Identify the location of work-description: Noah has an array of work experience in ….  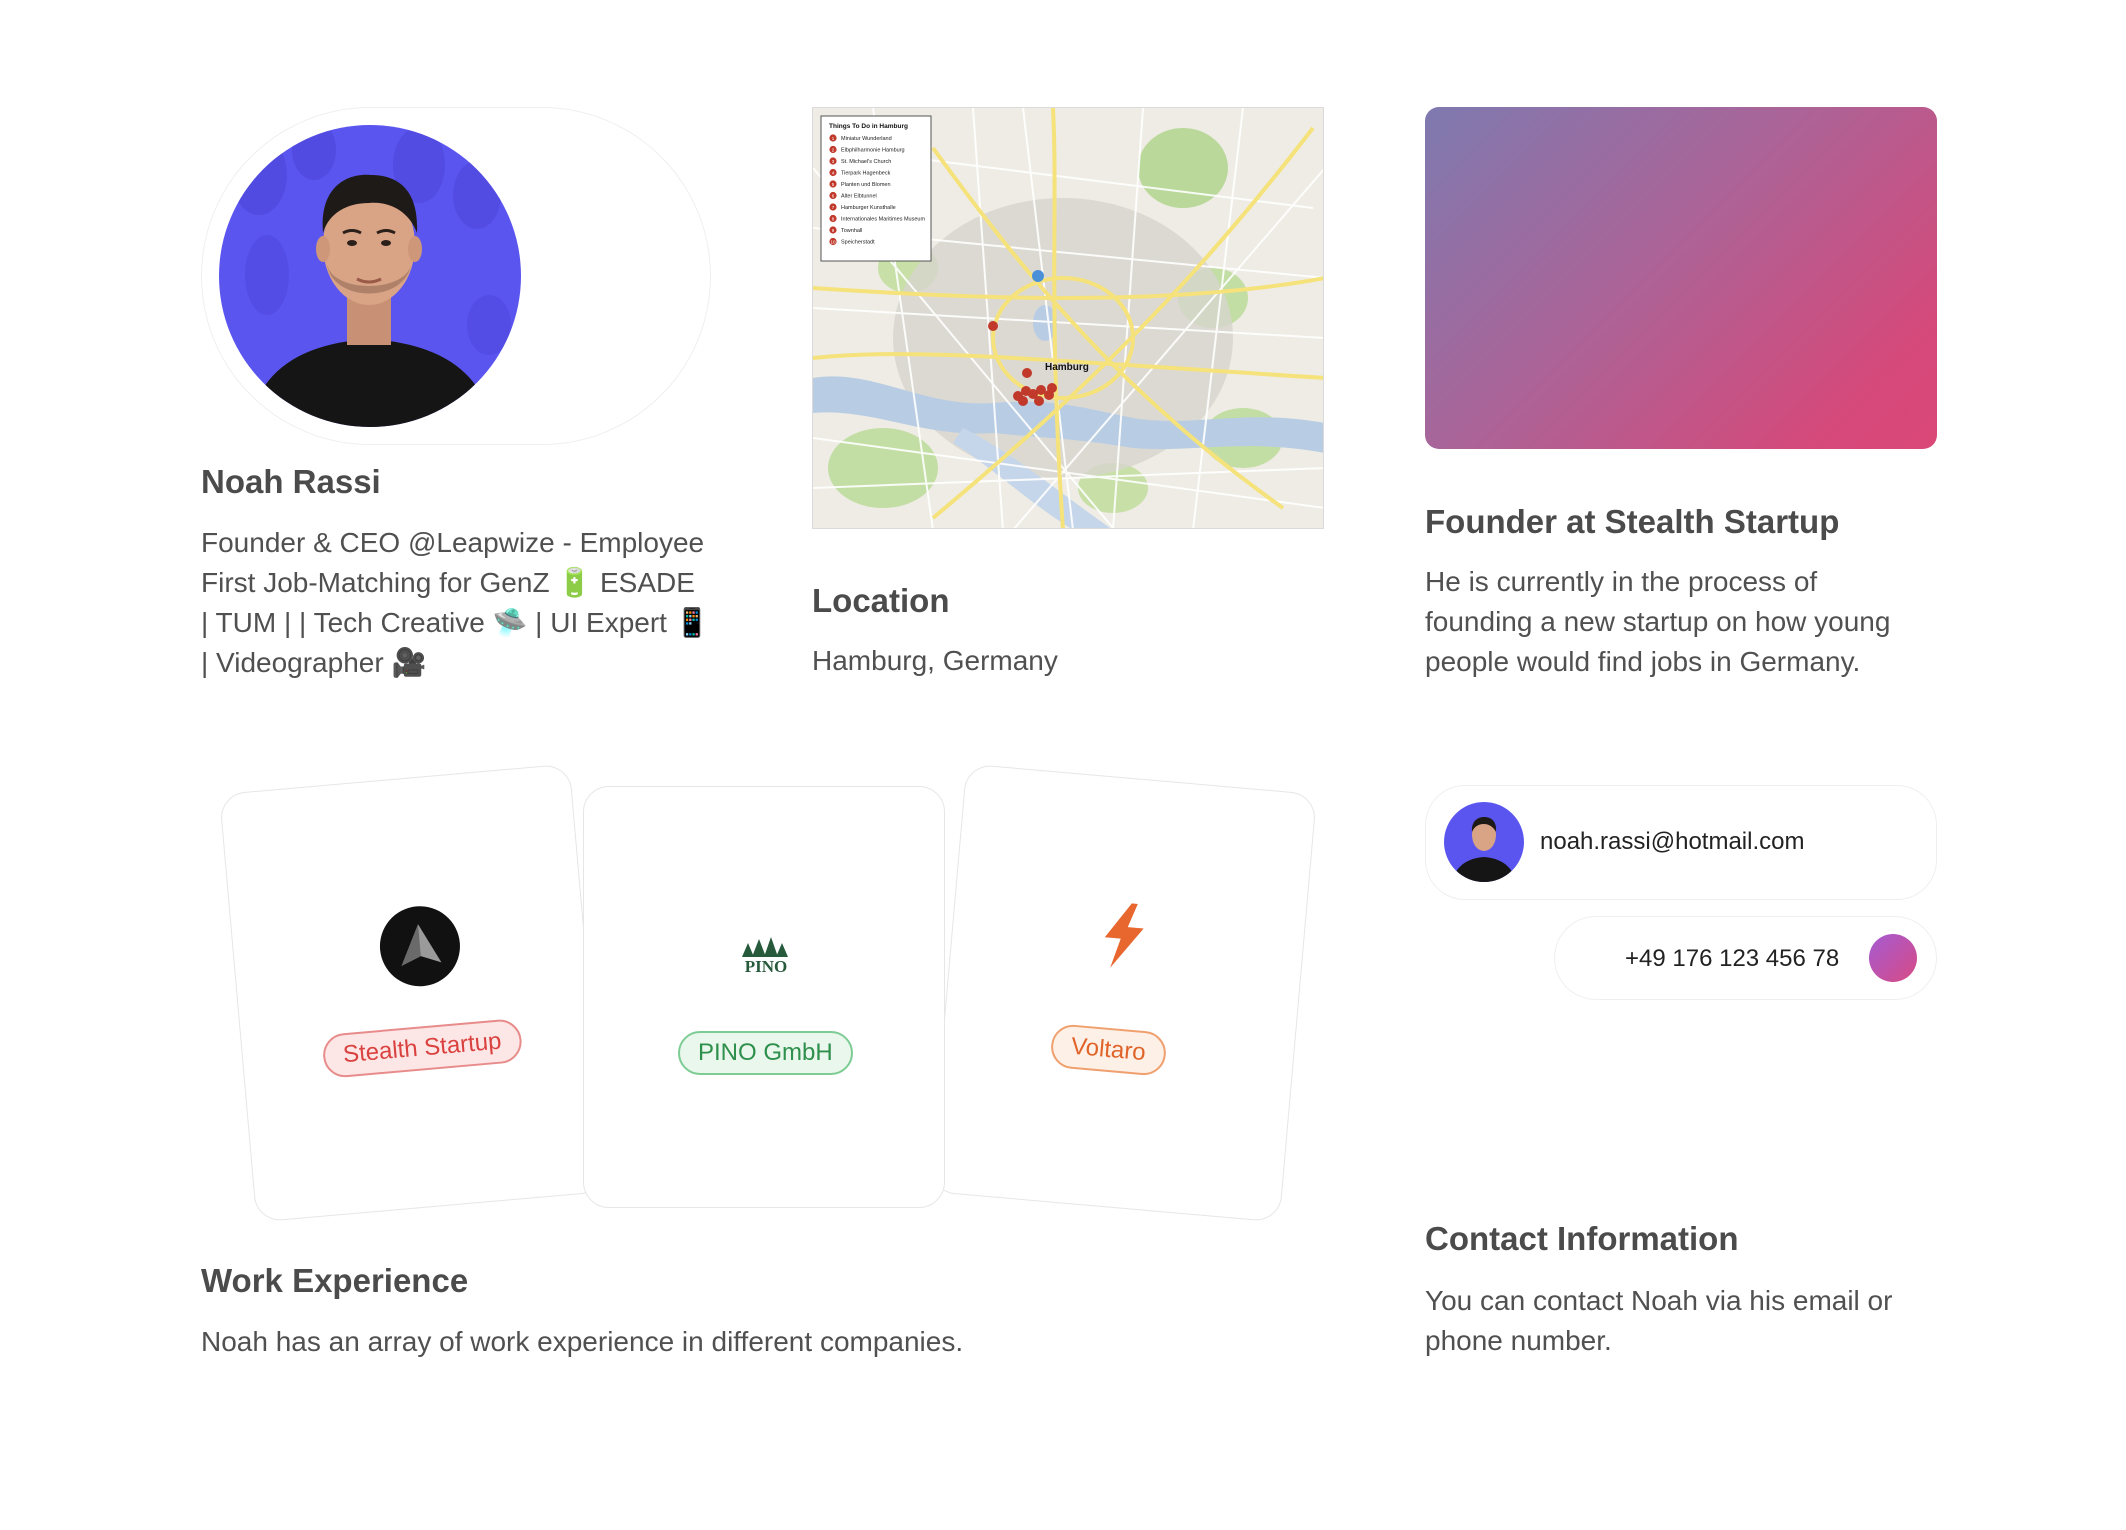
(582, 1341).